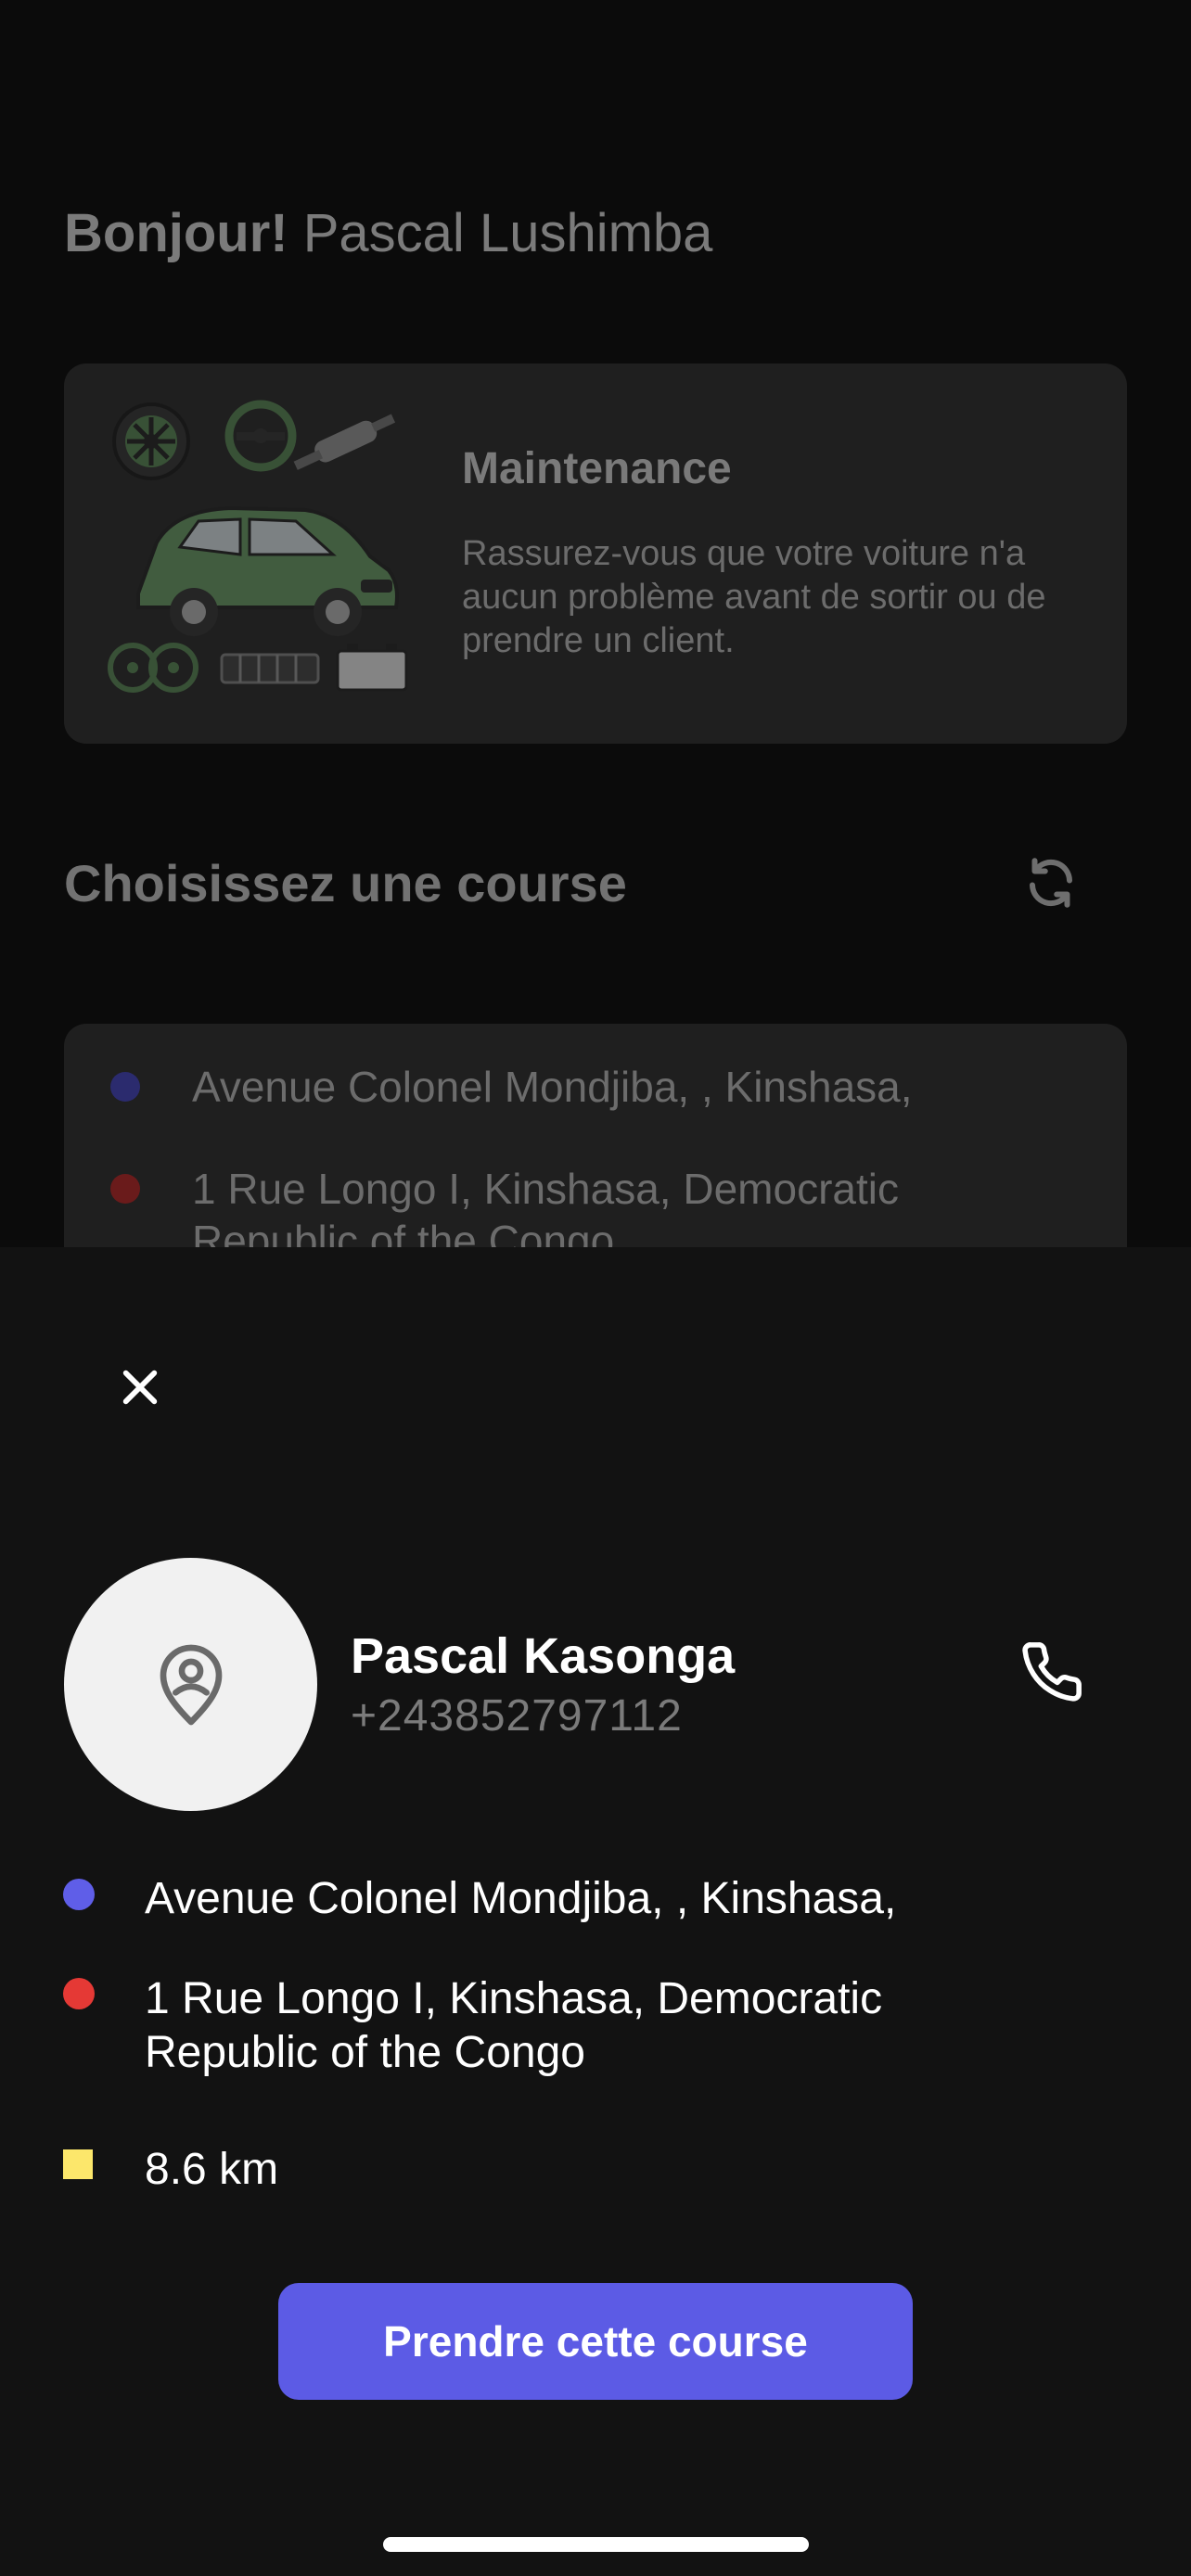 The width and height of the screenshot is (1191, 2576). Describe the element at coordinates (176, 233) in the screenshot. I see `greeting-hello: Bonjour!` at that location.